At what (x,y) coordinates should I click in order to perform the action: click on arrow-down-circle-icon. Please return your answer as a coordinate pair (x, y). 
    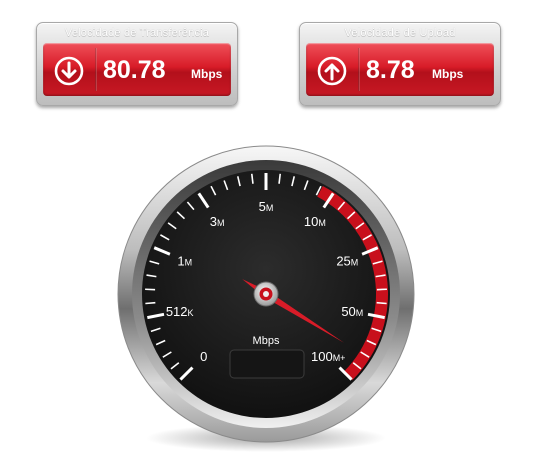
    Looking at the image, I should click on (69, 71).